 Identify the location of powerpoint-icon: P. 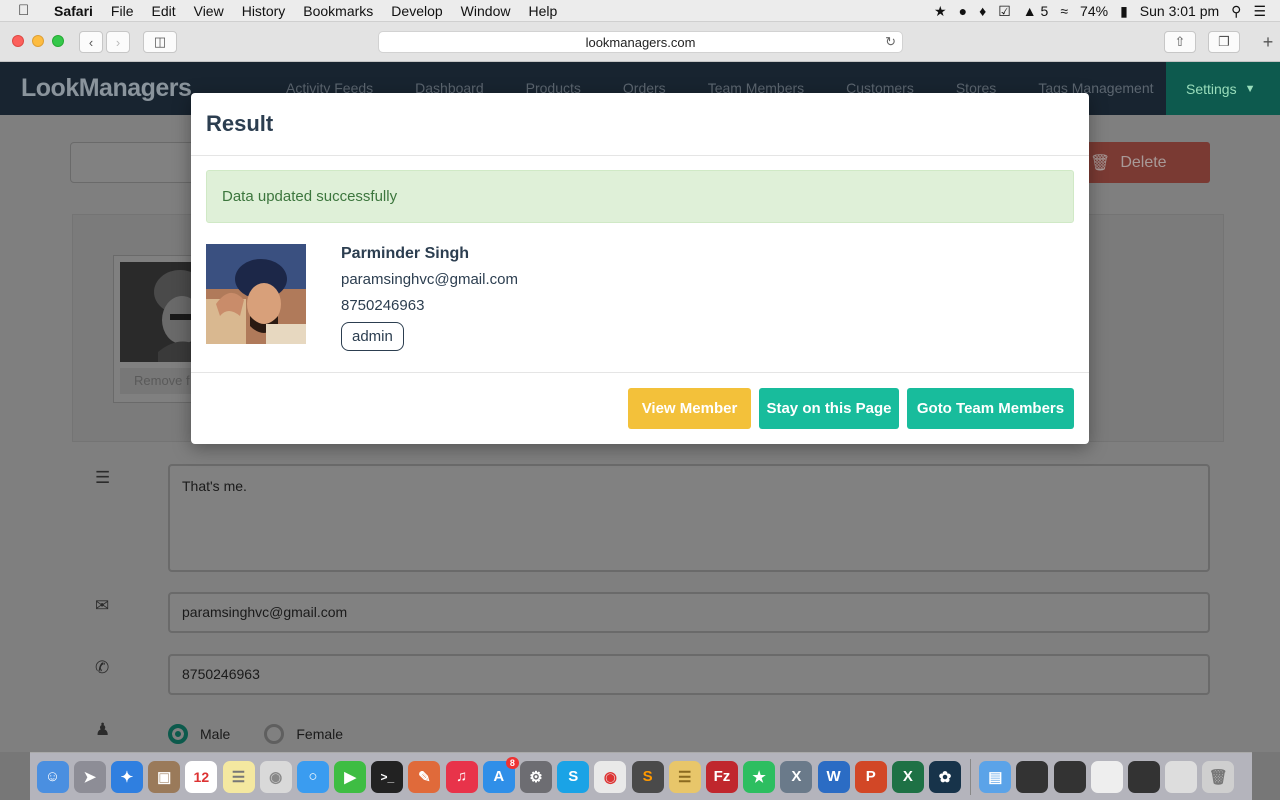
(870, 776).